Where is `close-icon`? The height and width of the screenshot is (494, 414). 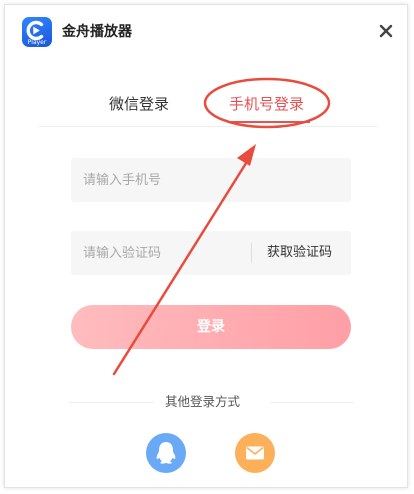 close-icon is located at coordinates (386, 31).